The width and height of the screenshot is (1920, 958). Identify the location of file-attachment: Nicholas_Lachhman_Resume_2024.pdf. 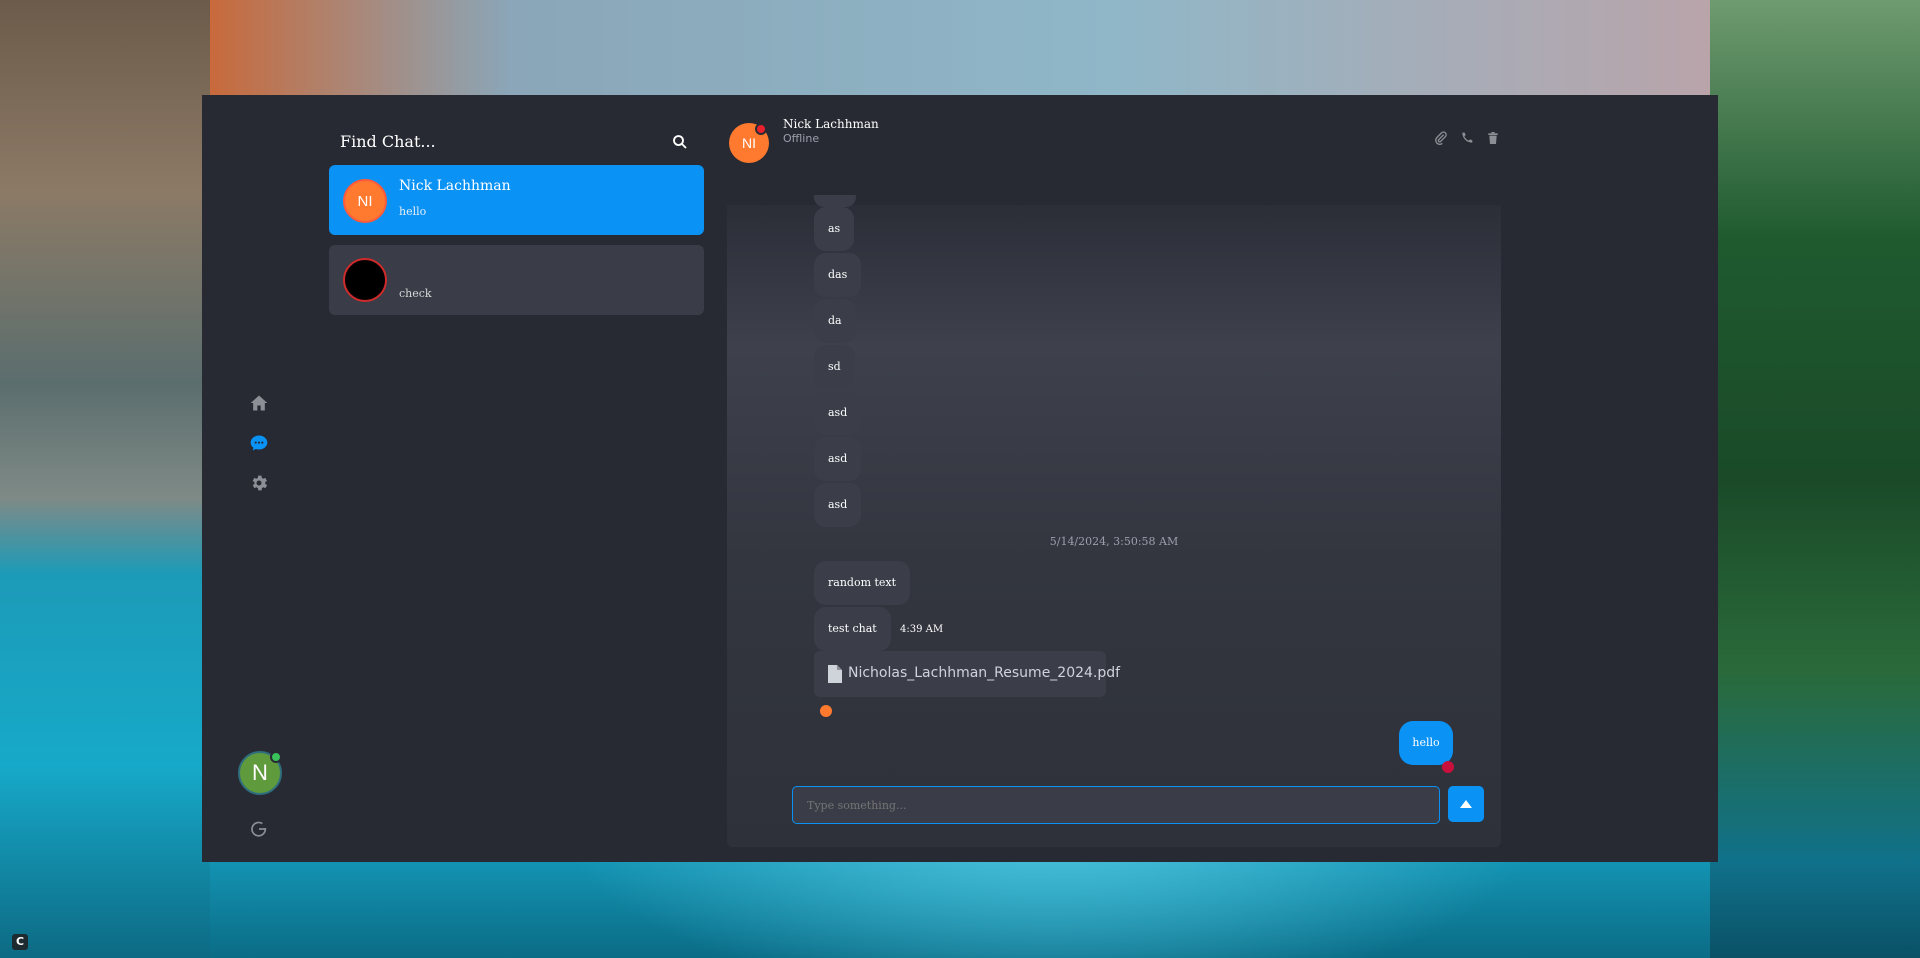
(967, 674).